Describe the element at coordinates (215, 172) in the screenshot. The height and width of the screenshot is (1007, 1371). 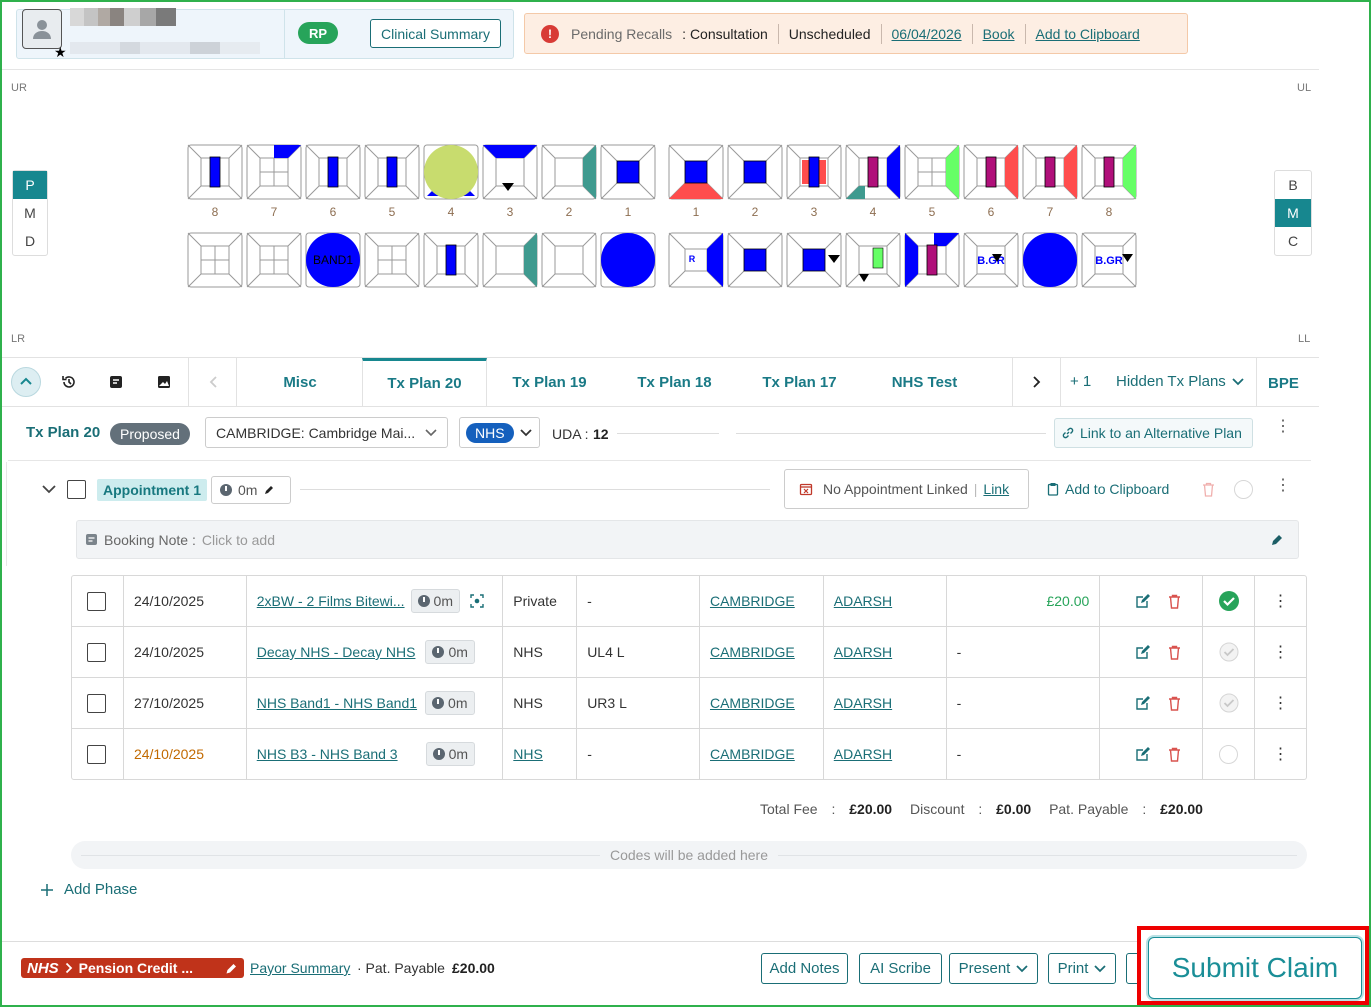
I see `tooth-ur8` at that location.